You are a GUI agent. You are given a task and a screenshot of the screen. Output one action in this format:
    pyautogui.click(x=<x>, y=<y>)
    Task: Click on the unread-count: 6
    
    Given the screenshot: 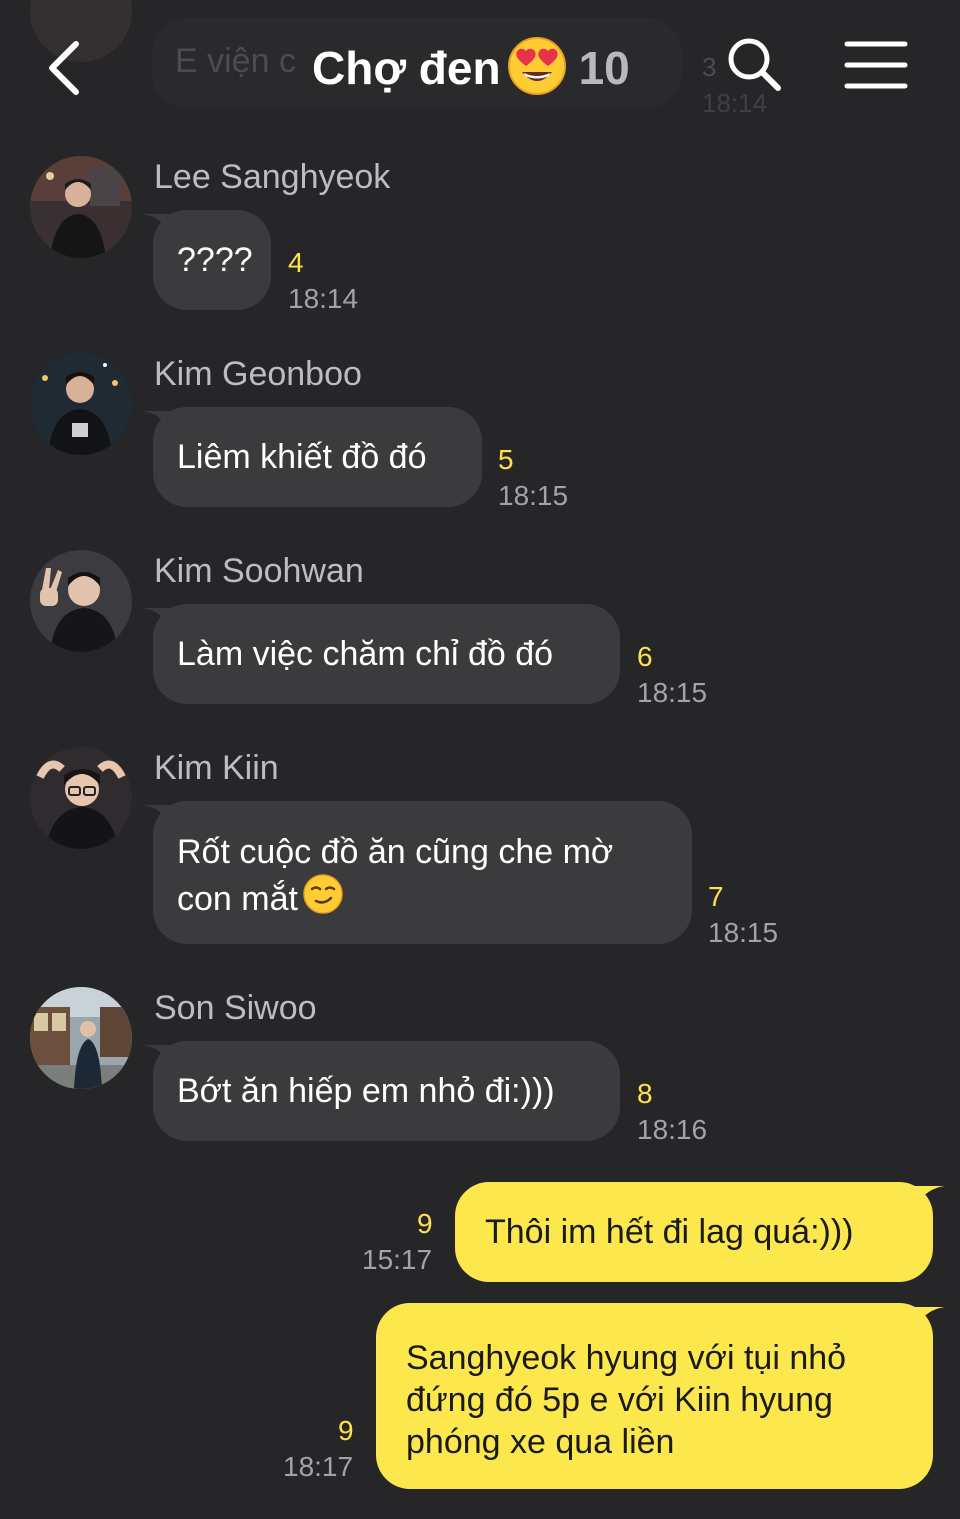 What is the action you would take?
    pyautogui.click(x=645, y=656)
    